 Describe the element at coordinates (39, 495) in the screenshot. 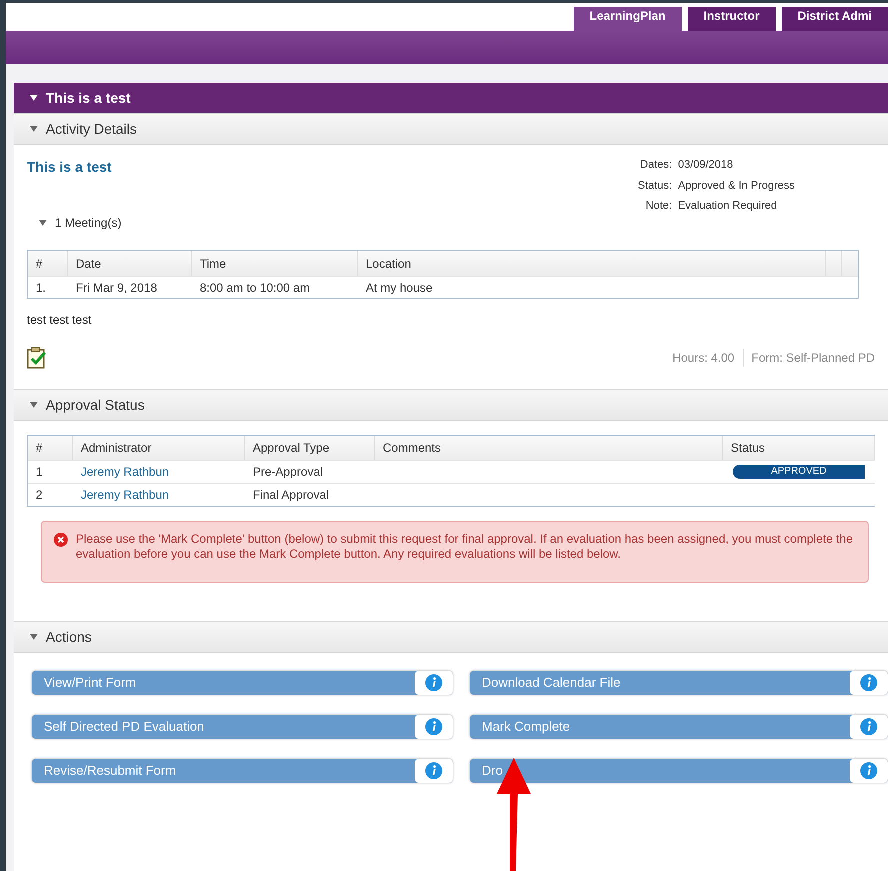

I see `table-cell-text: 2` at that location.